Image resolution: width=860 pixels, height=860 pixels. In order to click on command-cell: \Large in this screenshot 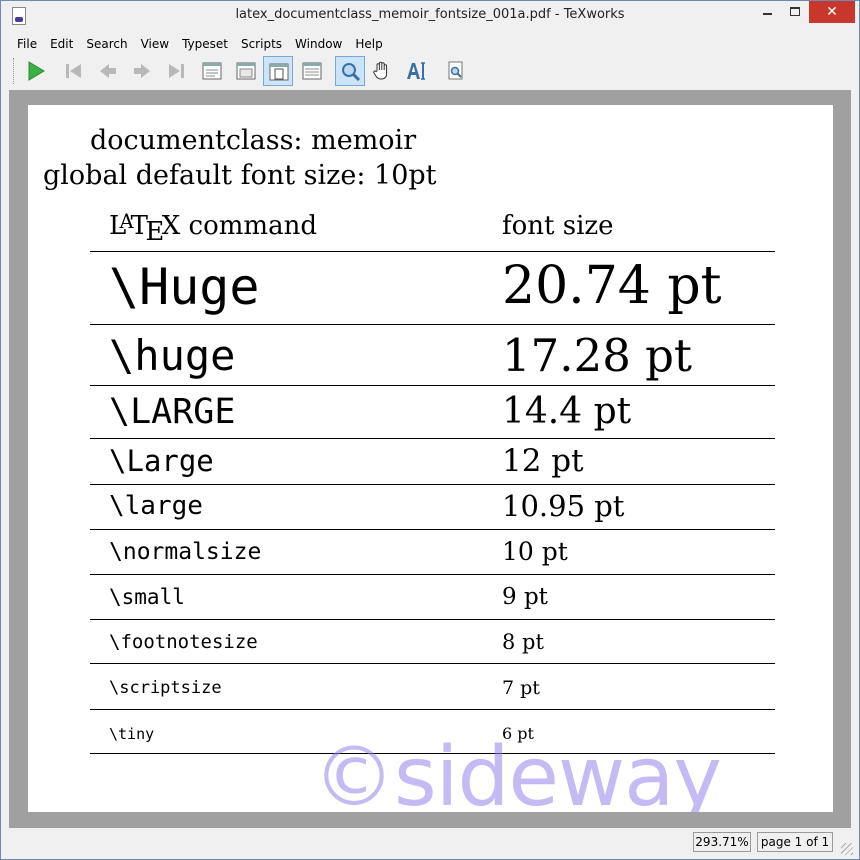, I will do `click(161, 461)`.